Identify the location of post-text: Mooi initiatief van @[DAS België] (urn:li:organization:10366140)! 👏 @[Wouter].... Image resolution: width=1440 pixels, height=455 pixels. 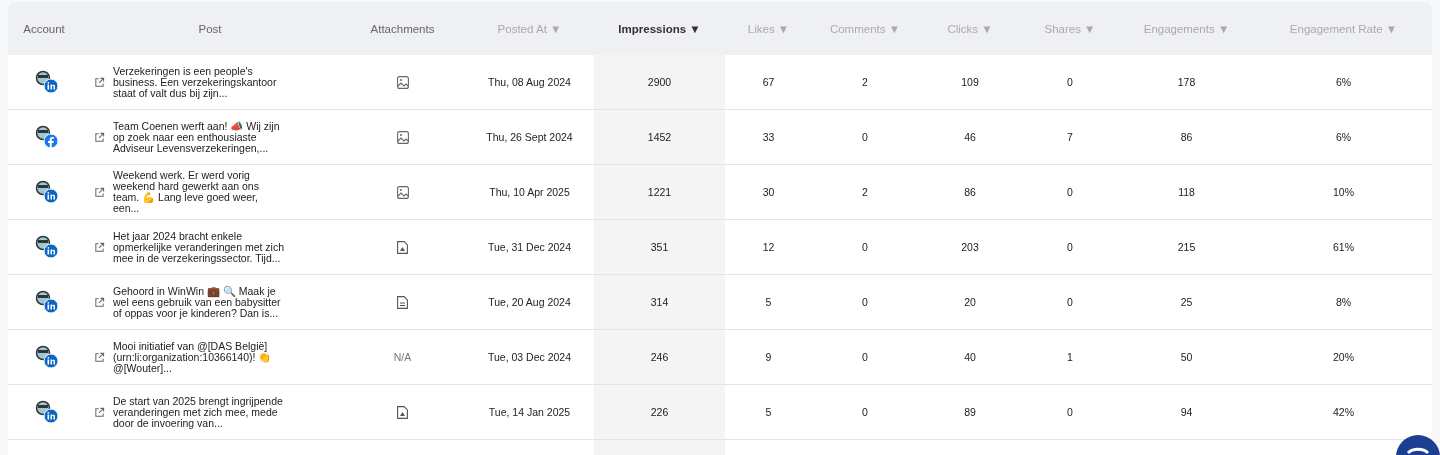
(193, 357).